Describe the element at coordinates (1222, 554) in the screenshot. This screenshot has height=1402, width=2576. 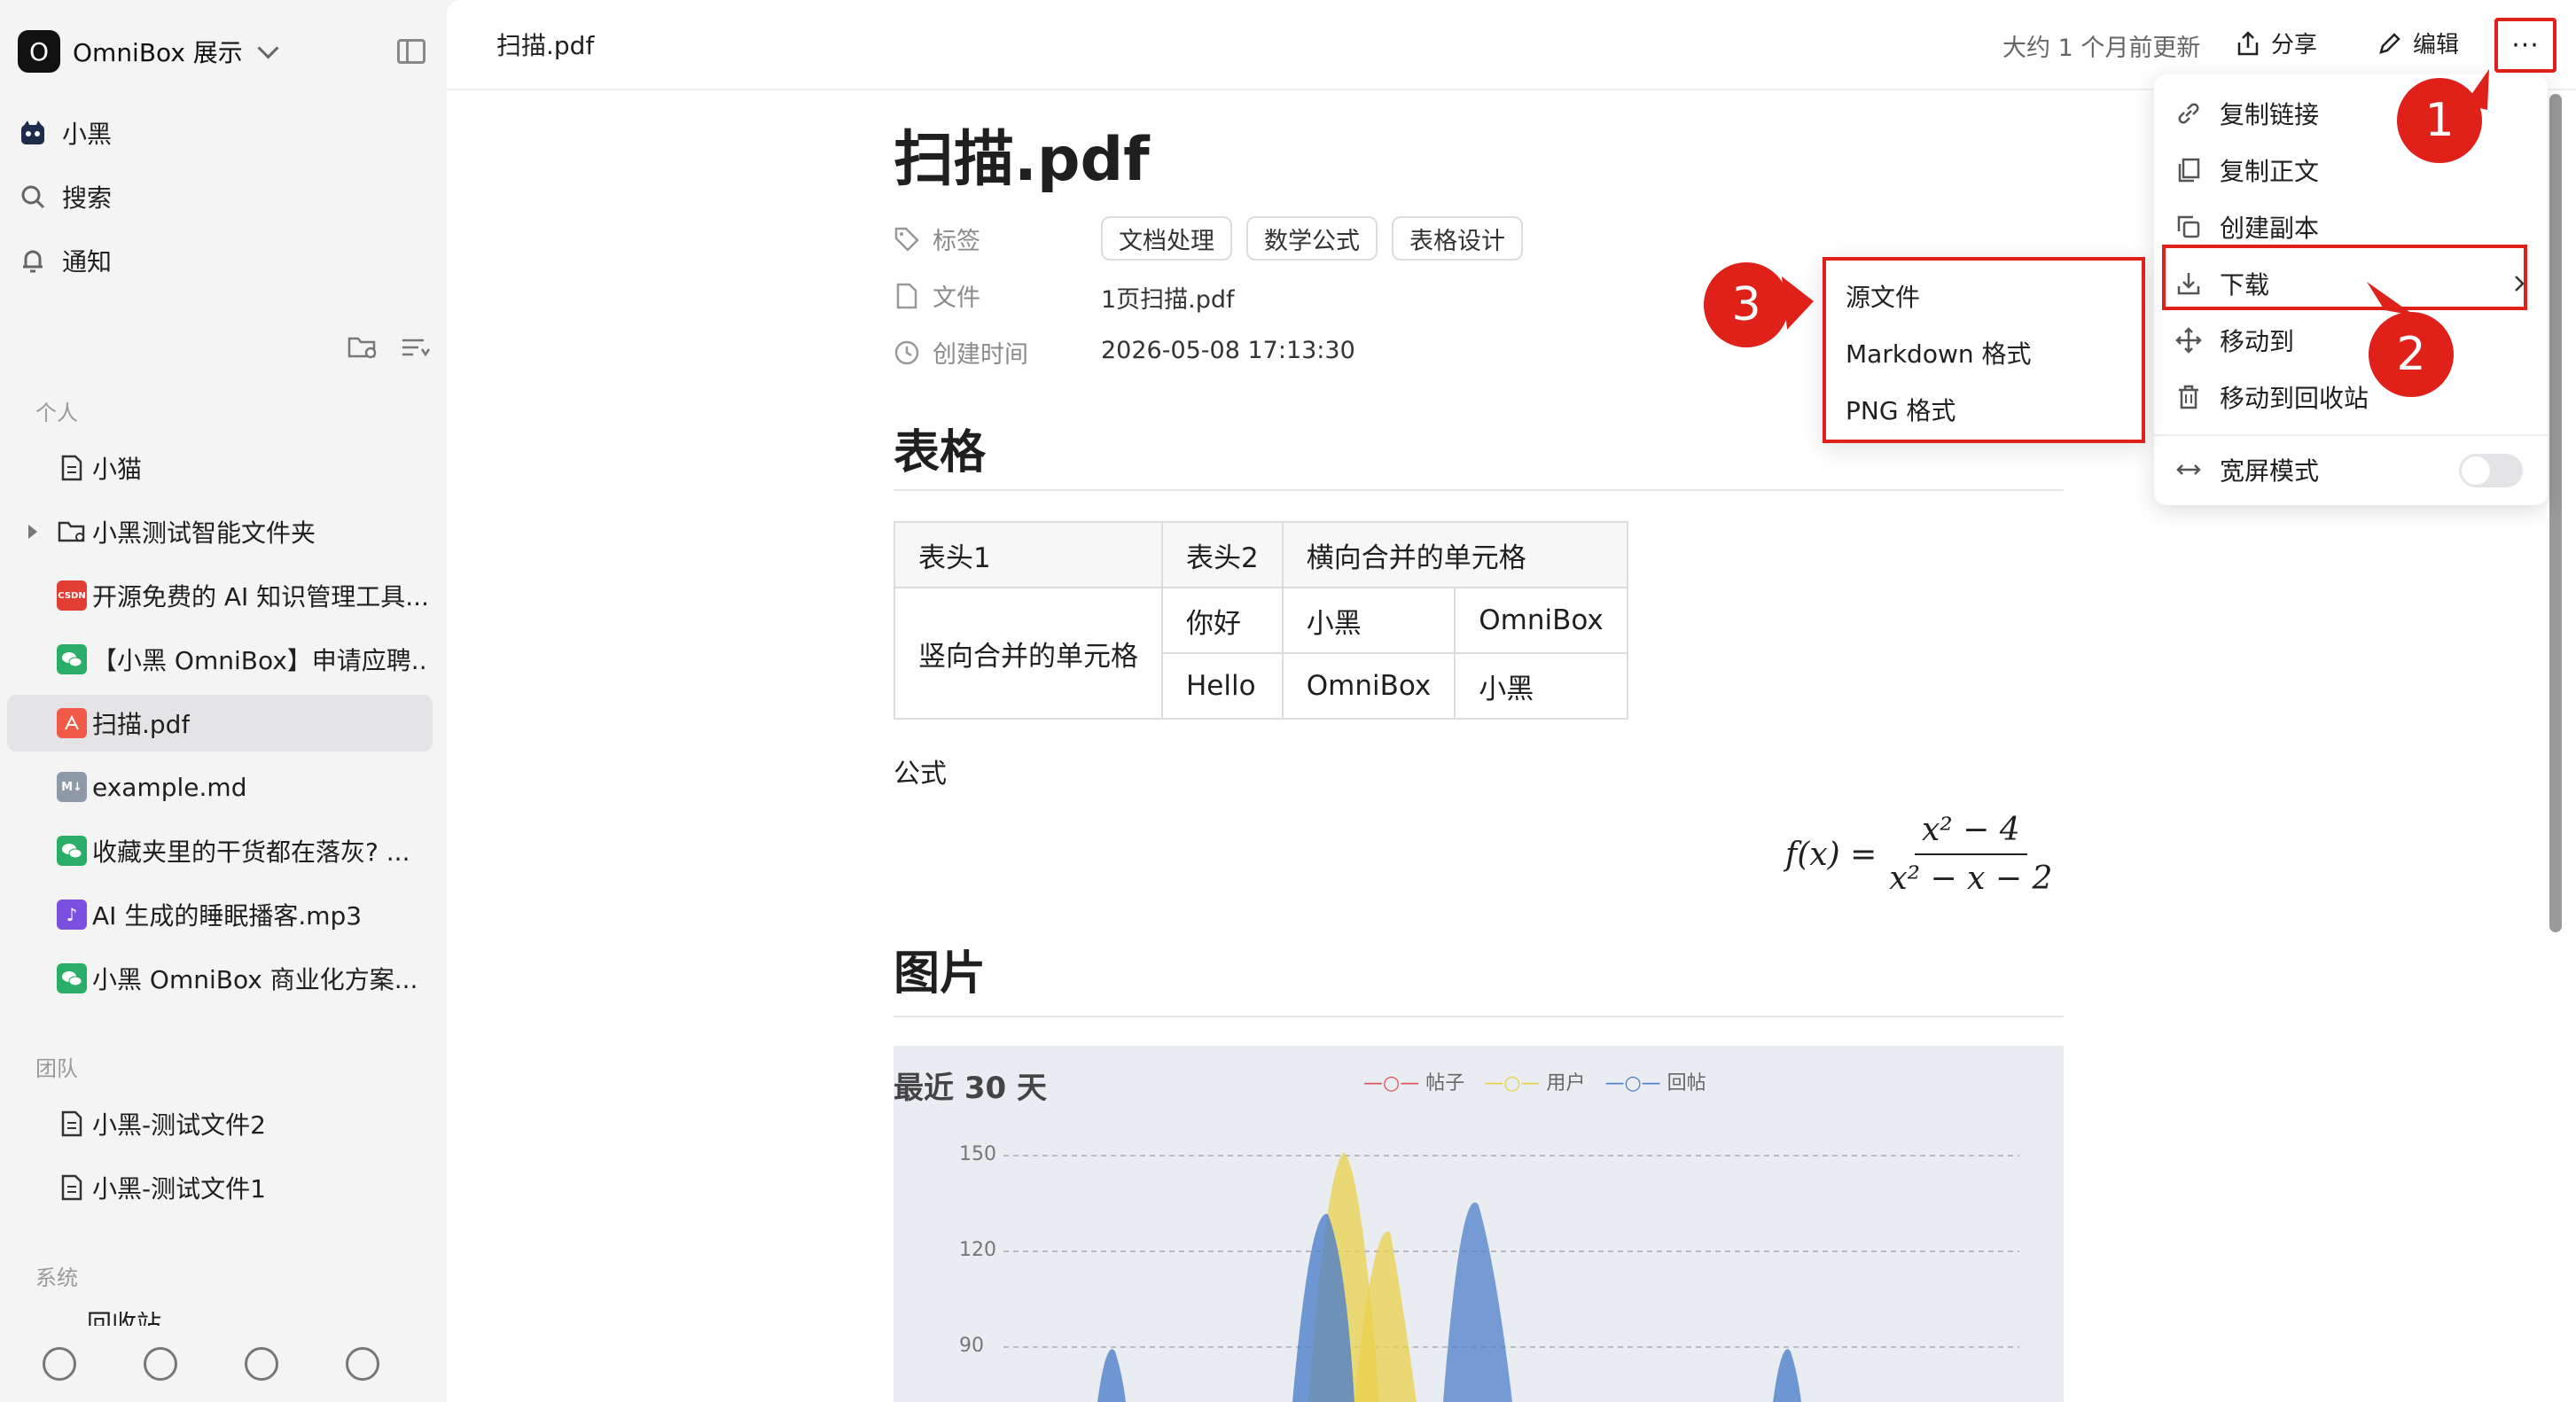
I see `table-header: 表头2` at that location.